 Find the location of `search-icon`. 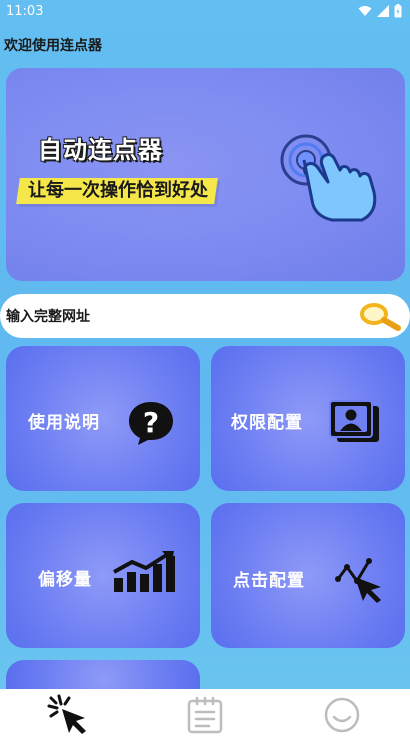

search-icon is located at coordinates (380, 316).